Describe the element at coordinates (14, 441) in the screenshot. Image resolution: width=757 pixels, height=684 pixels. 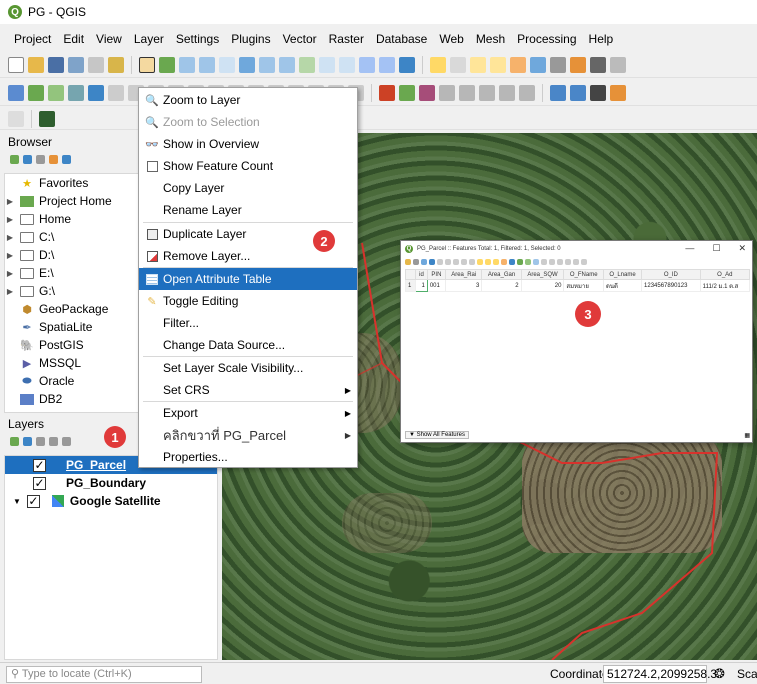
I see `style-layer-icon` at that location.